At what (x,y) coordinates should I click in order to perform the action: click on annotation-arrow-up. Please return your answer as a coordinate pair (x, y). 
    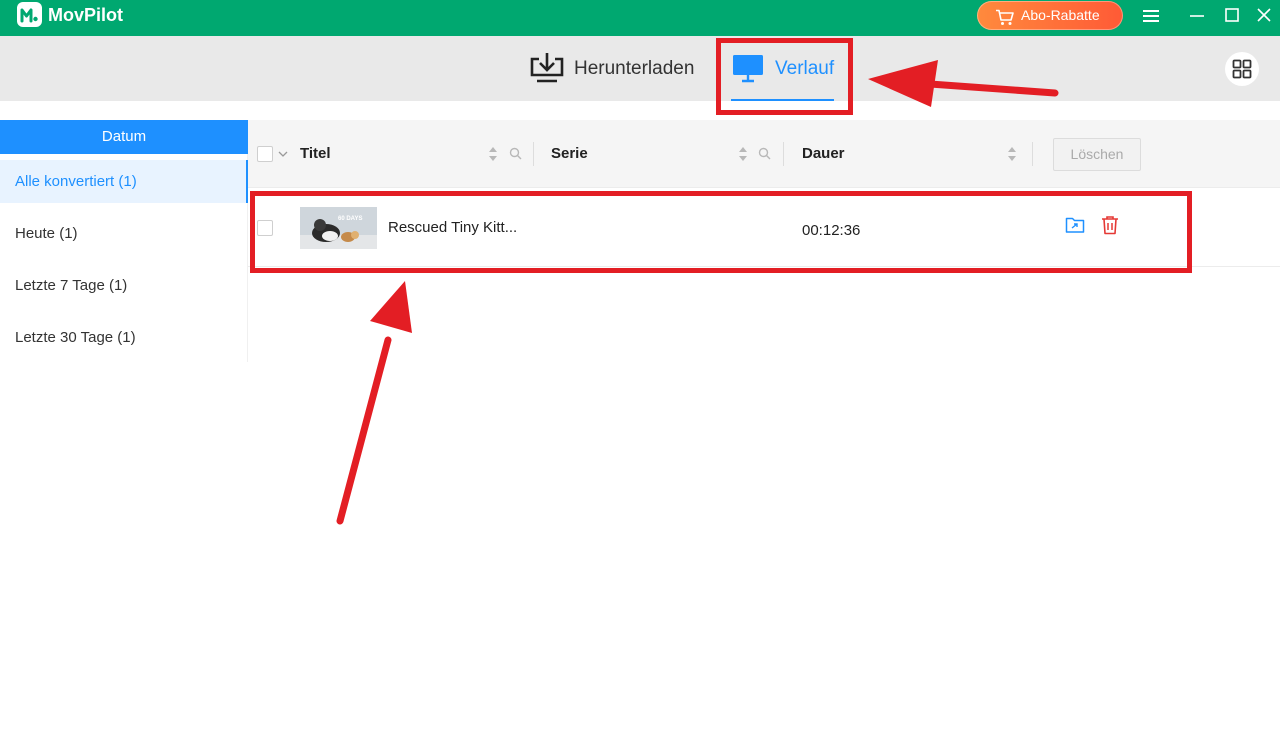
    Looking at the image, I should click on (374, 403).